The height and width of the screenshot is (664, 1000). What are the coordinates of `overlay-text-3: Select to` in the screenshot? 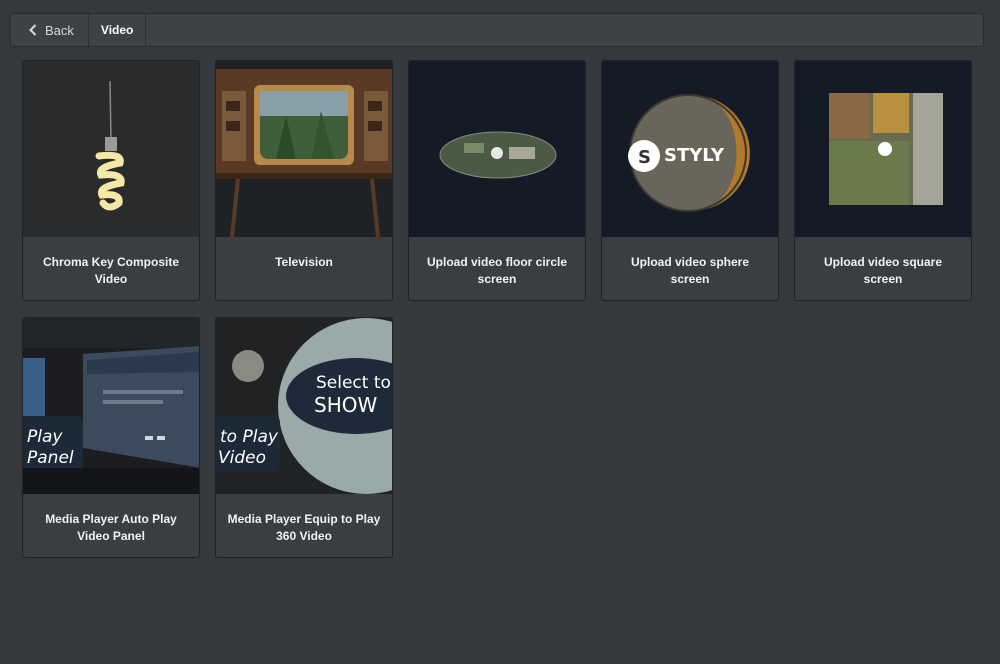 It's located at (353, 383).